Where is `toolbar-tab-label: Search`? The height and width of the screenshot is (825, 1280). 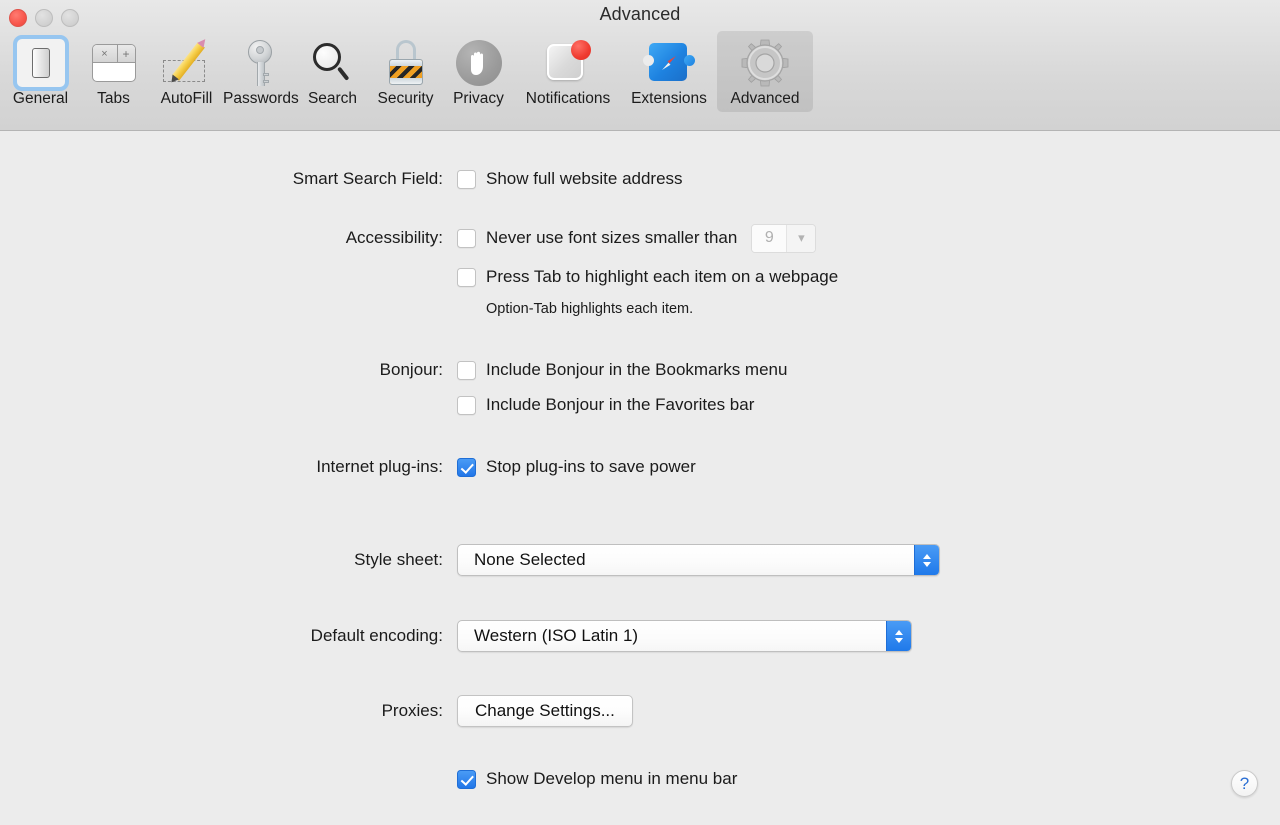
toolbar-tab-label: Search is located at coordinates (332, 98).